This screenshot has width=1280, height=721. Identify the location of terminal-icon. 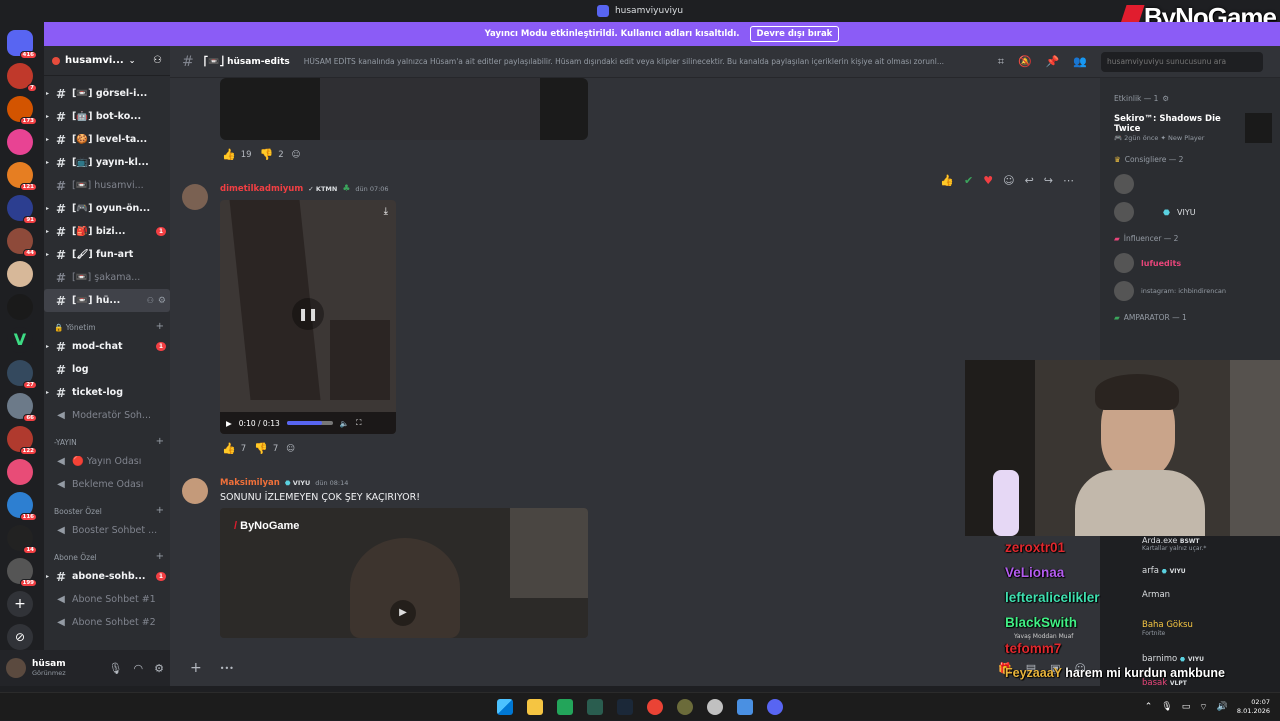
(565, 706).